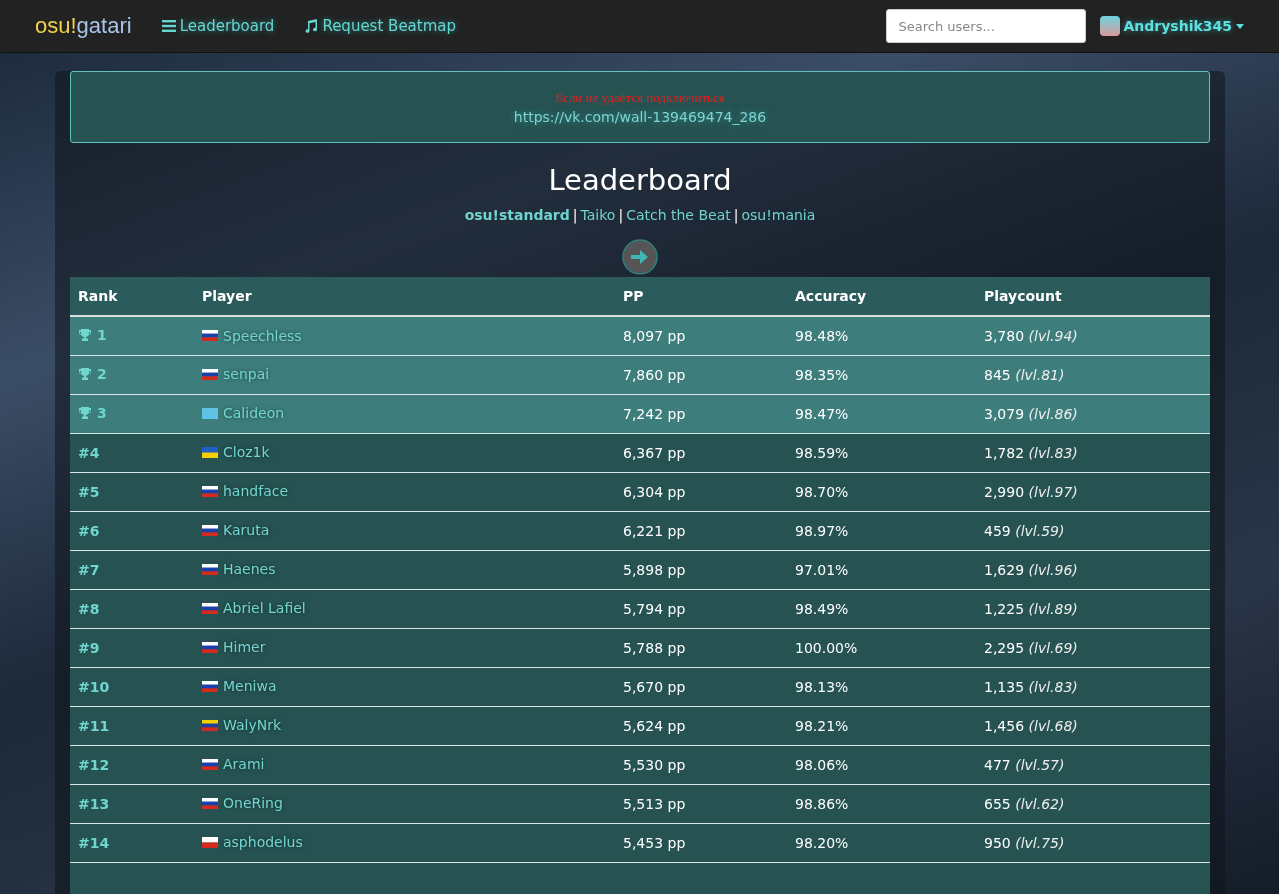 The height and width of the screenshot is (894, 1279). What do you see at coordinates (263, 842) in the screenshot?
I see `player-link: asphodelus` at bounding box center [263, 842].